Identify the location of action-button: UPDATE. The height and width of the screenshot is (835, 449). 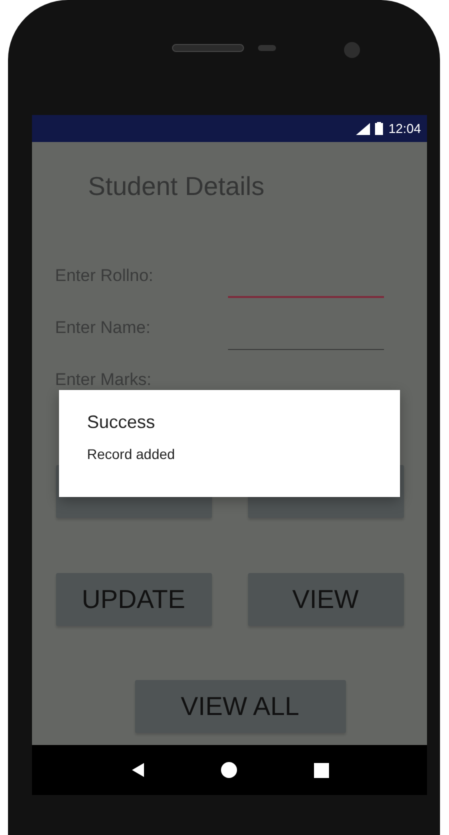
(134, 599).